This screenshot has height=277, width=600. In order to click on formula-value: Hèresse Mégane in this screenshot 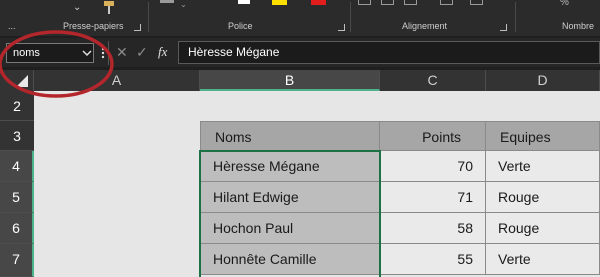, I will do `click(234, 52)`.